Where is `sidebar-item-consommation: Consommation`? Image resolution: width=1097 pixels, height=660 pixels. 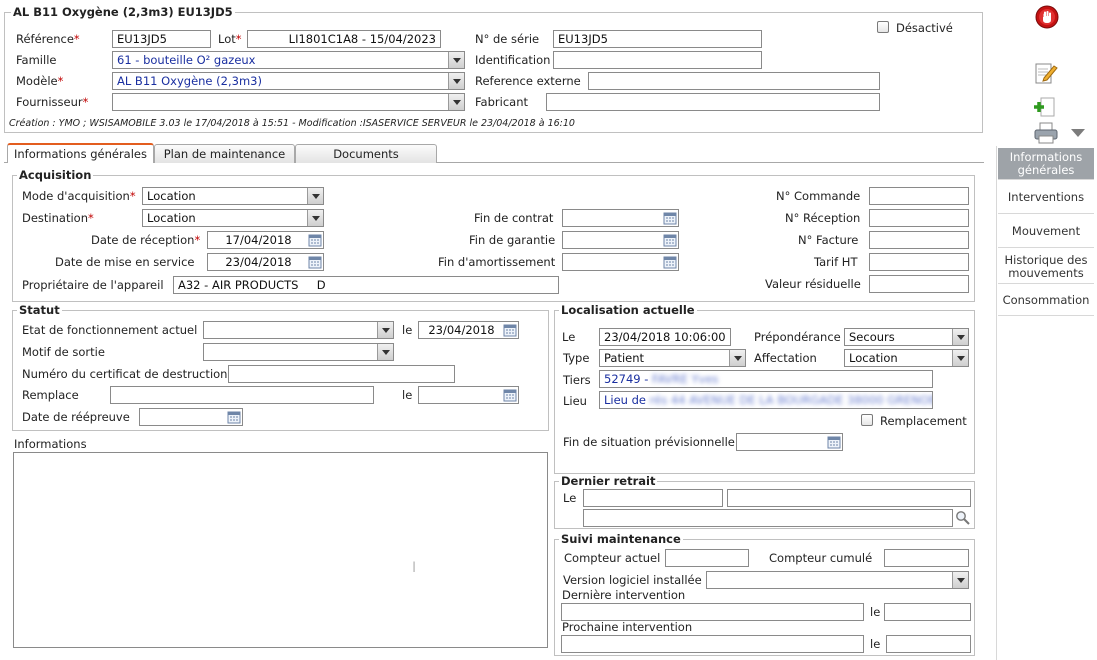
sidebar-item-consommation: Consommation is located at coordinates (1046, 301).